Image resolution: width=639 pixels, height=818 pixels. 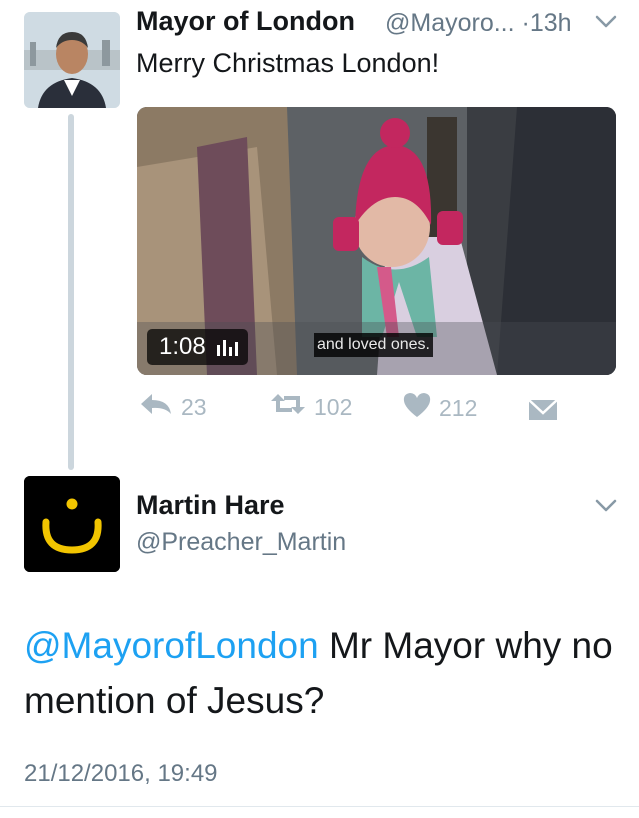 I want to click on video-duration: 1:08, so click(x=182, y=346).